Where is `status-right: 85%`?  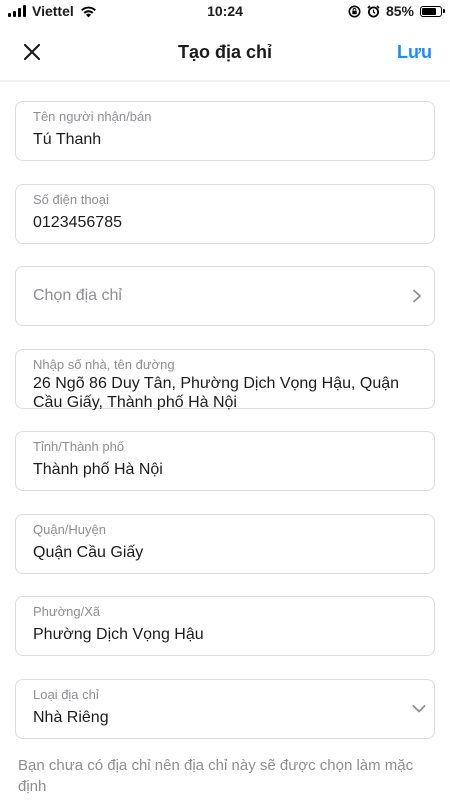
status-right: 85% is located at coordinates (396, 11).